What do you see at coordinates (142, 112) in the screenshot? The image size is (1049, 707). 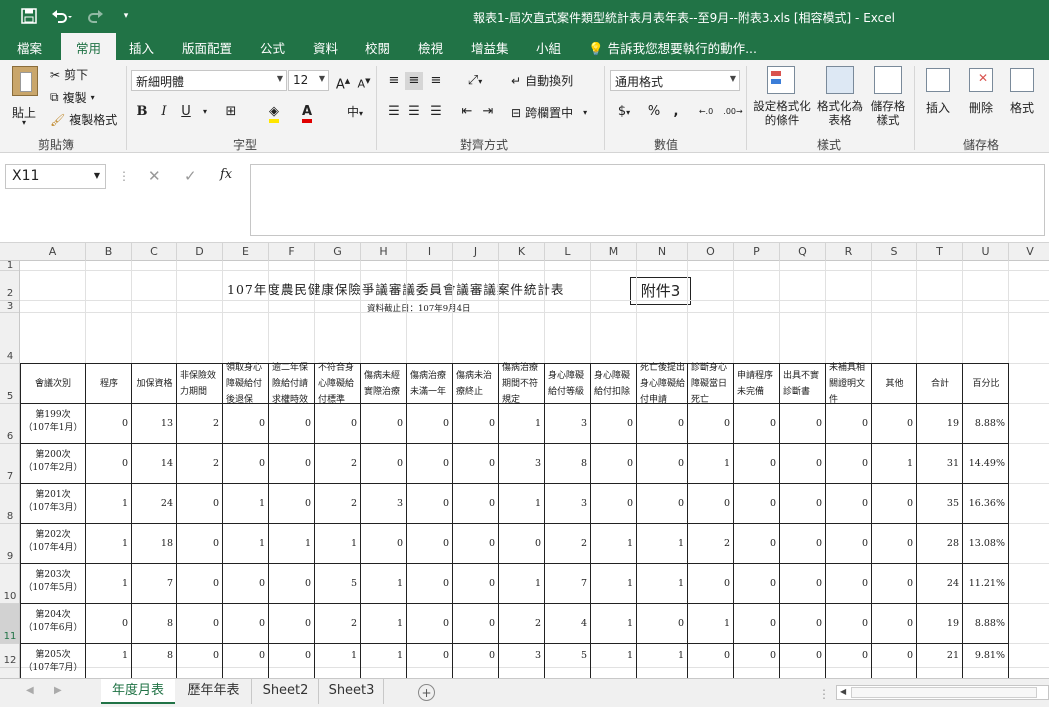 I see `bold-button: B` at bounding box center [142, 112].